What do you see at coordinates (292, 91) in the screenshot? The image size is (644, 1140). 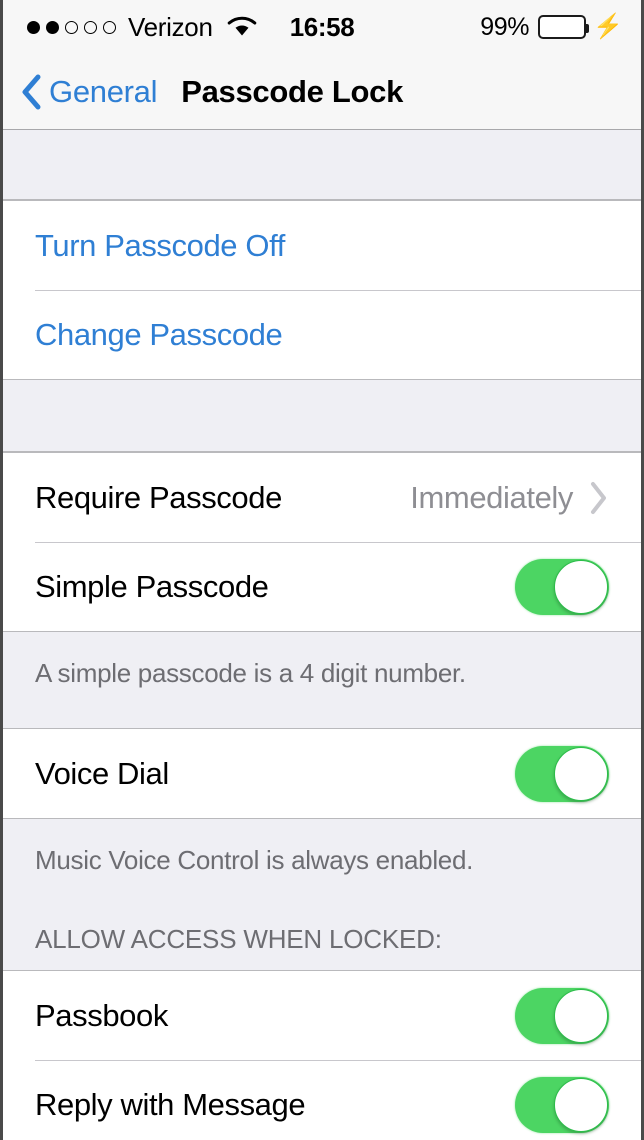 I see `page-title: Passcode Lock` at bounding box center [292, 91].